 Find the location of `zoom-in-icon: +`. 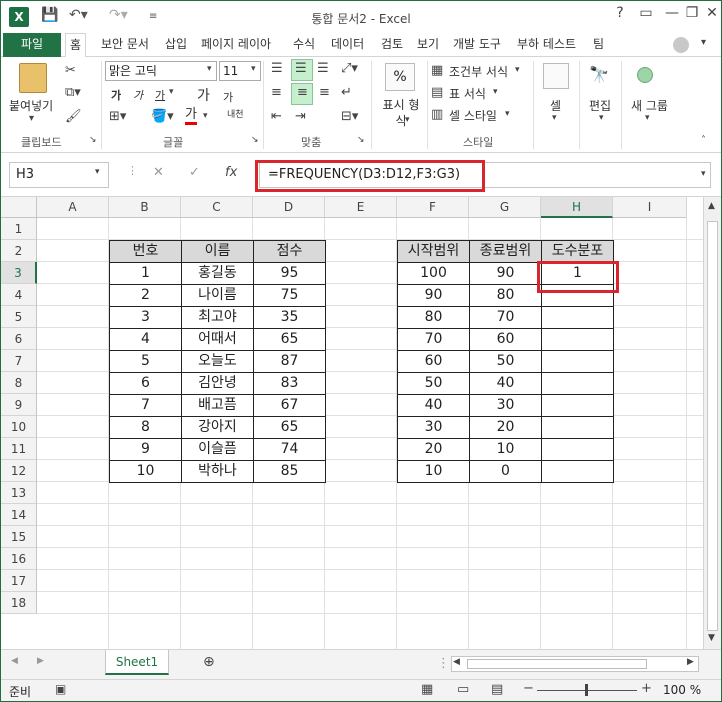

zoom-in-icon: + is located at coordinates (646, 688).